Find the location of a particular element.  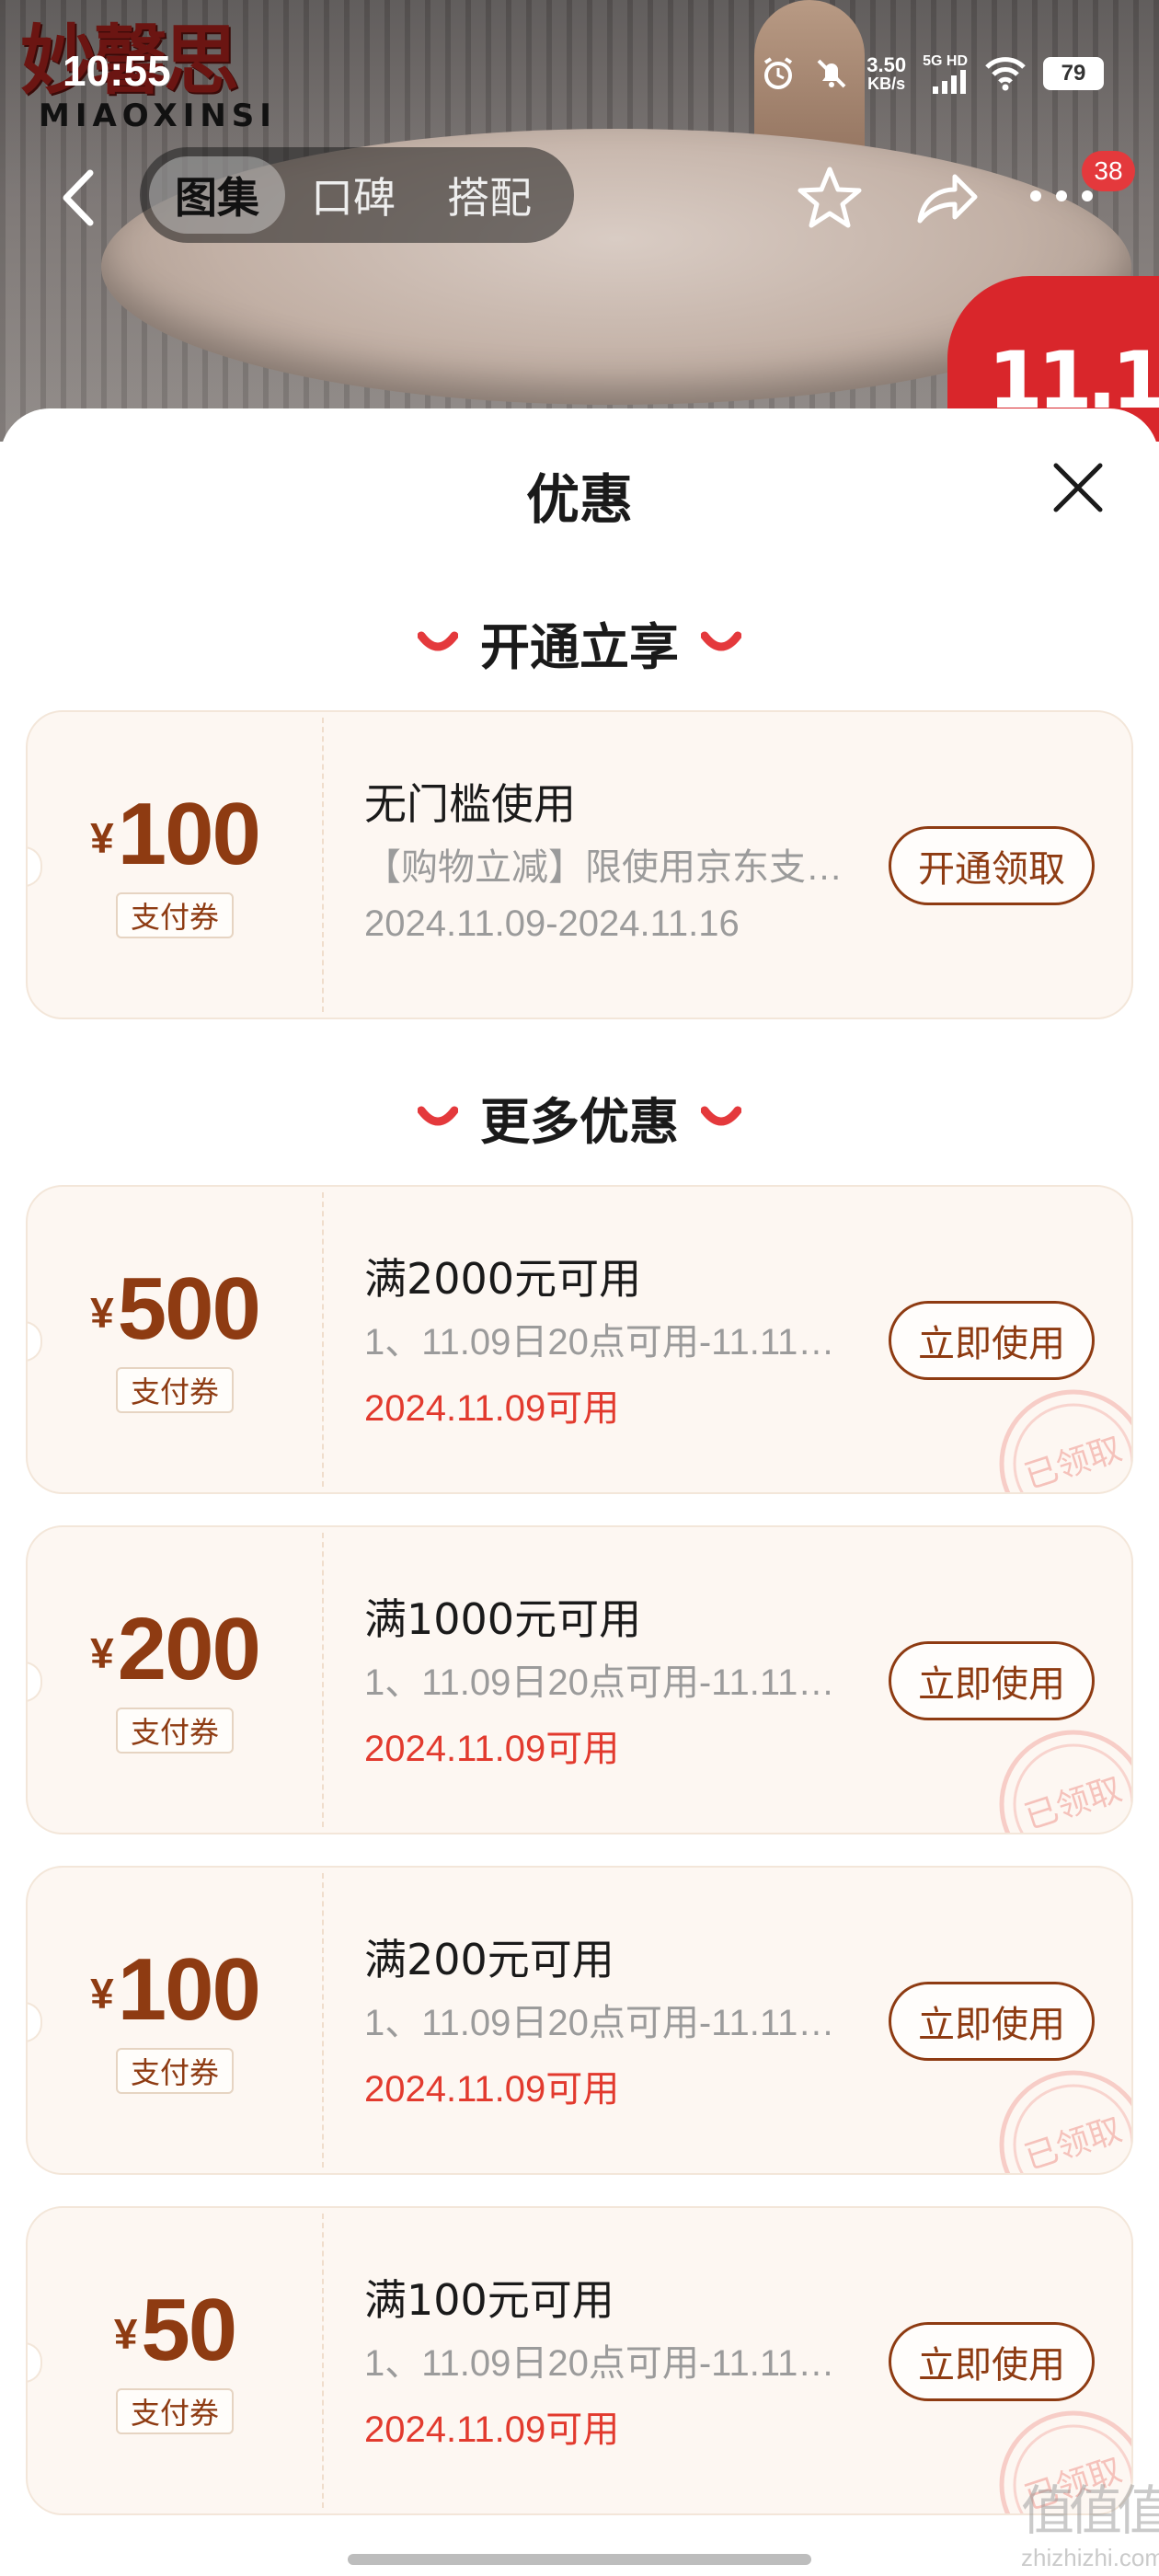

coupon-title: 满2000元可用 is located at coordinates (503, 1279).